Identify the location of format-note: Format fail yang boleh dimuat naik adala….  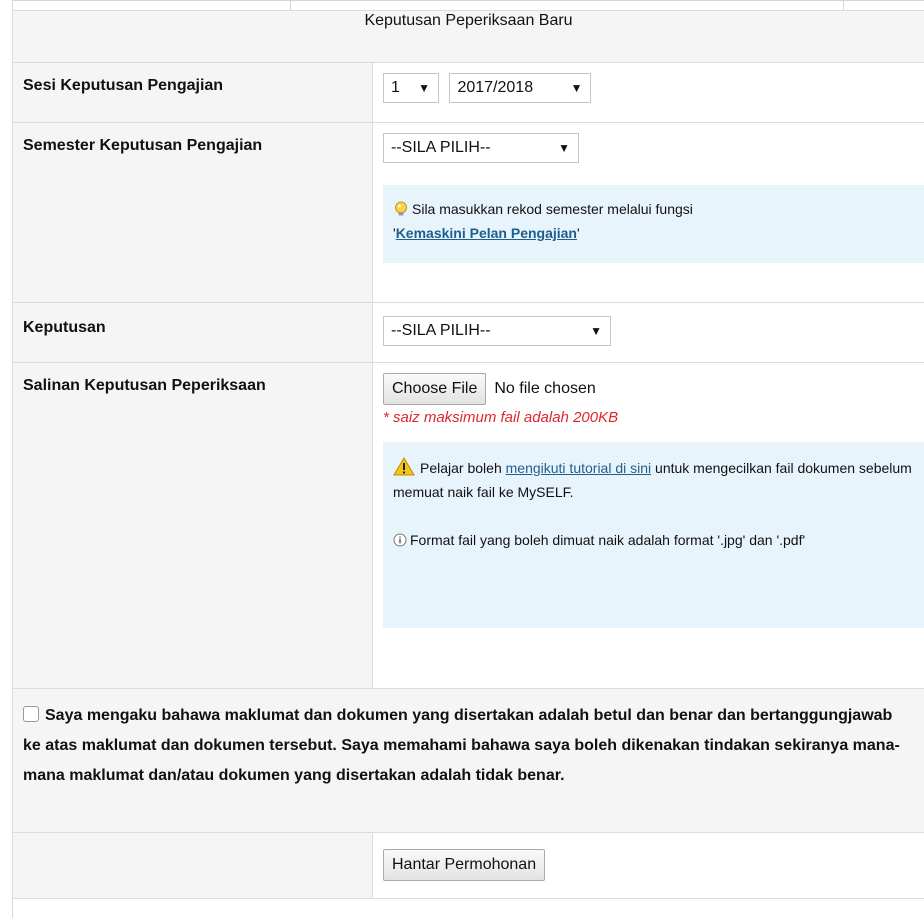
(653, 540).